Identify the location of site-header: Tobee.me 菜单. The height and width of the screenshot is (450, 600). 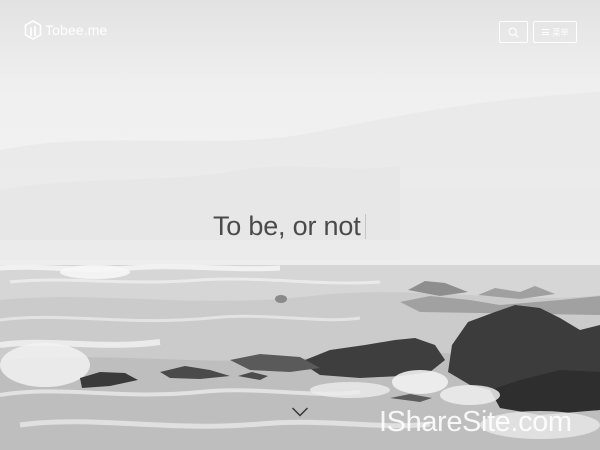
(300, 30).